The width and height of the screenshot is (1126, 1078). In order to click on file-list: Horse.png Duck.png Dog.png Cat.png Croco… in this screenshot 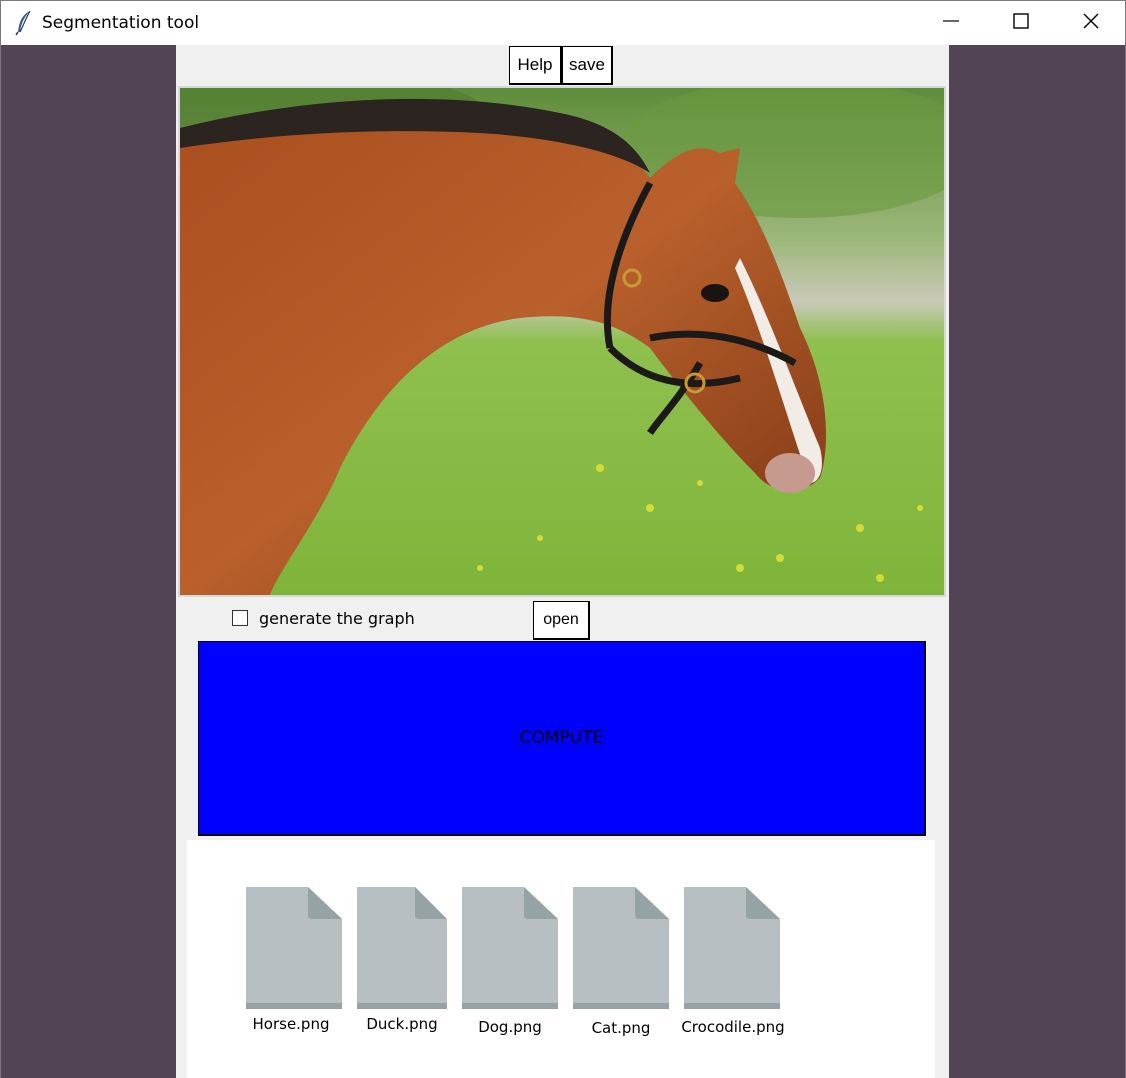, I will do `click(561, 959)`.